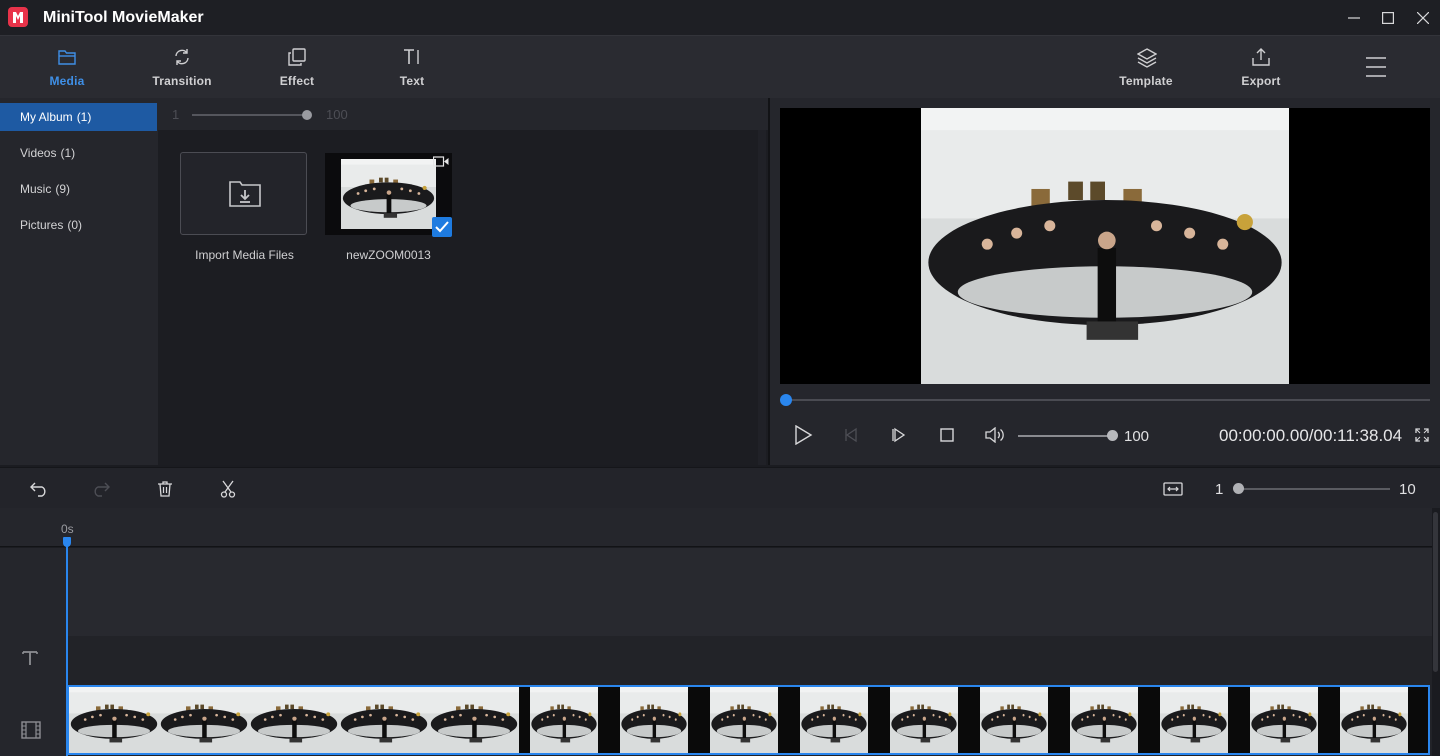  Describe the element at coordinates (1112, 435) in the screenshot. I see `volume-slider-handle` at that location.